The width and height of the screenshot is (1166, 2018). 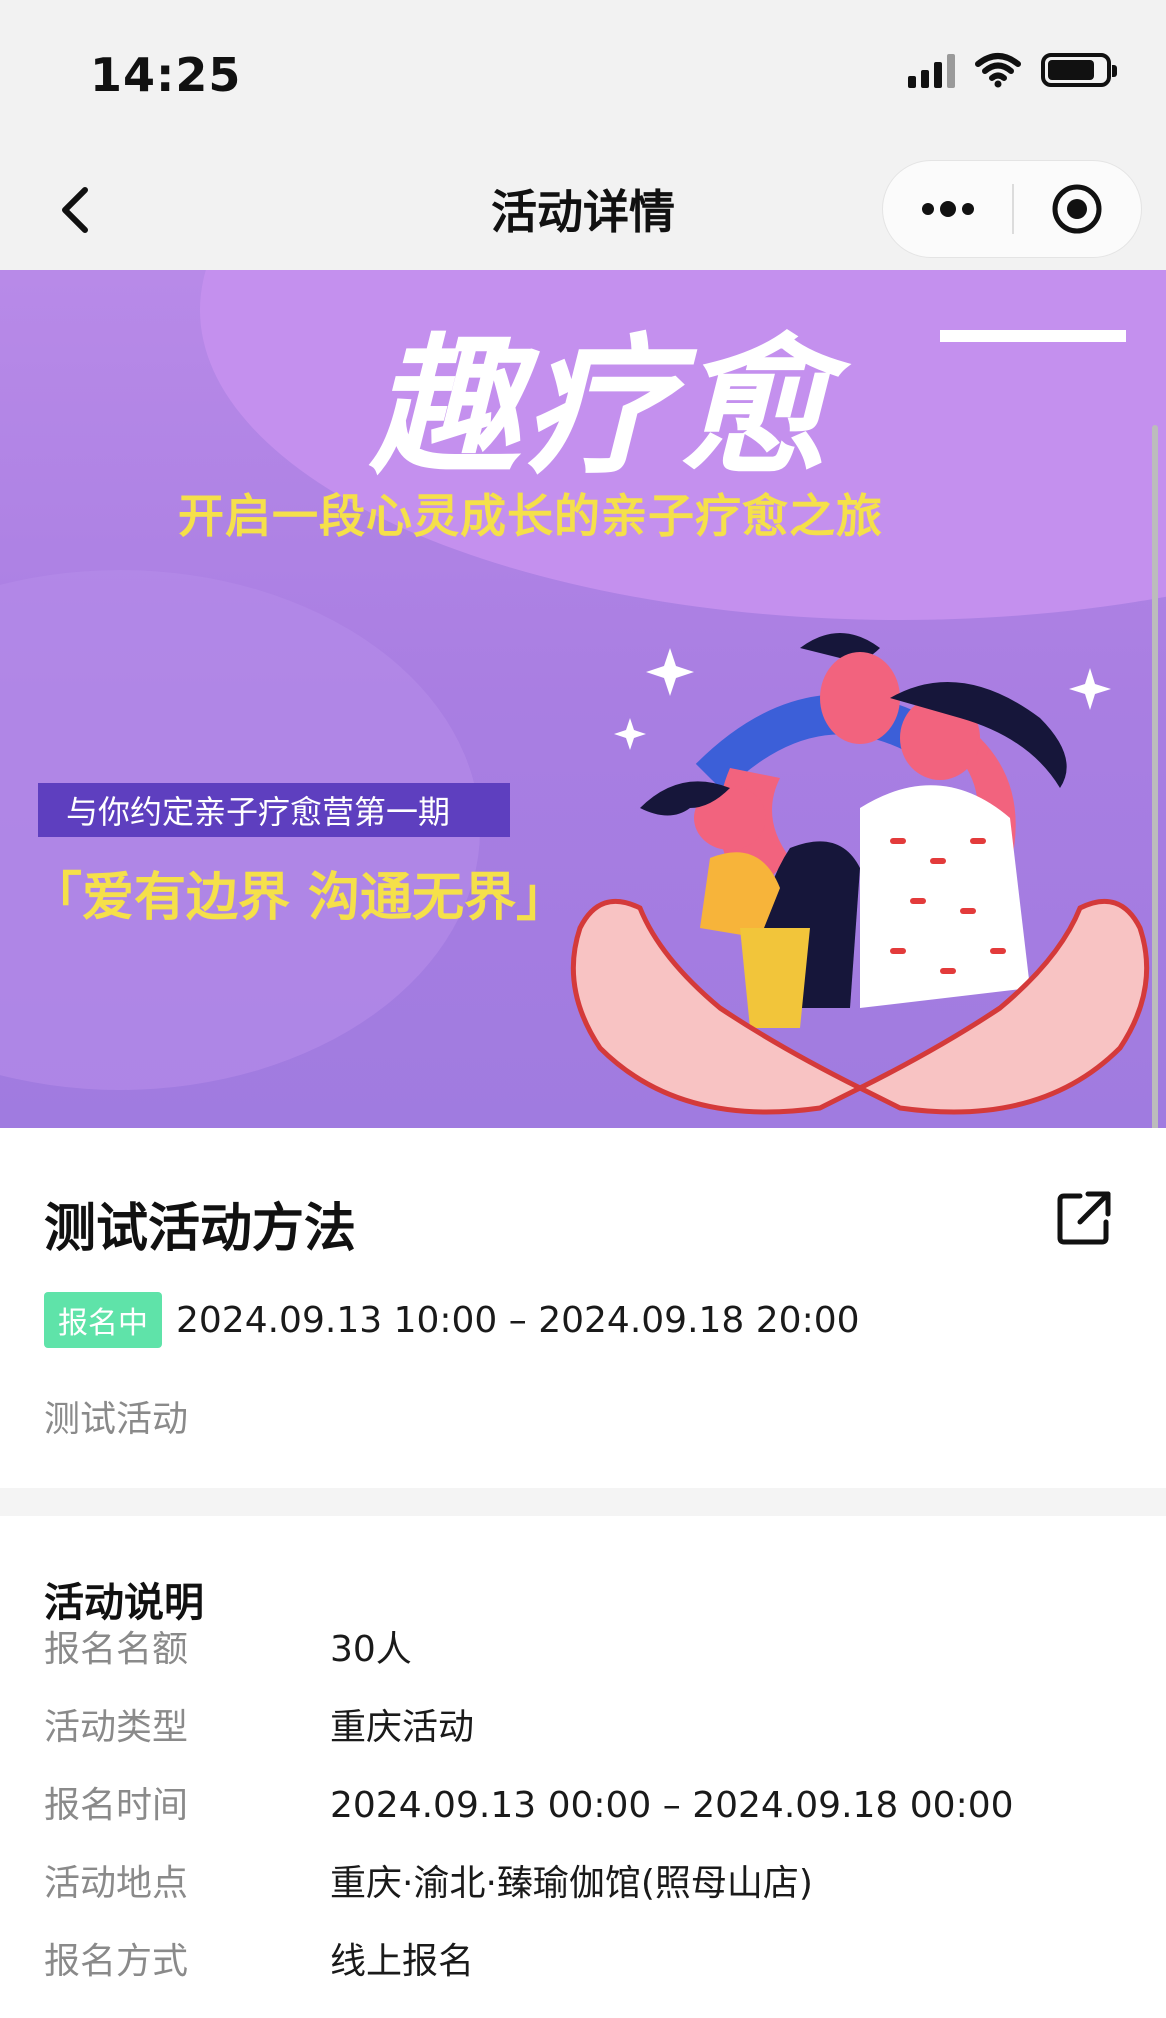 I want to click on detail-row-location: 活动地点 重庆·渝北·臻瑜伽馆(照母山店), so click(x=428, y=1884).